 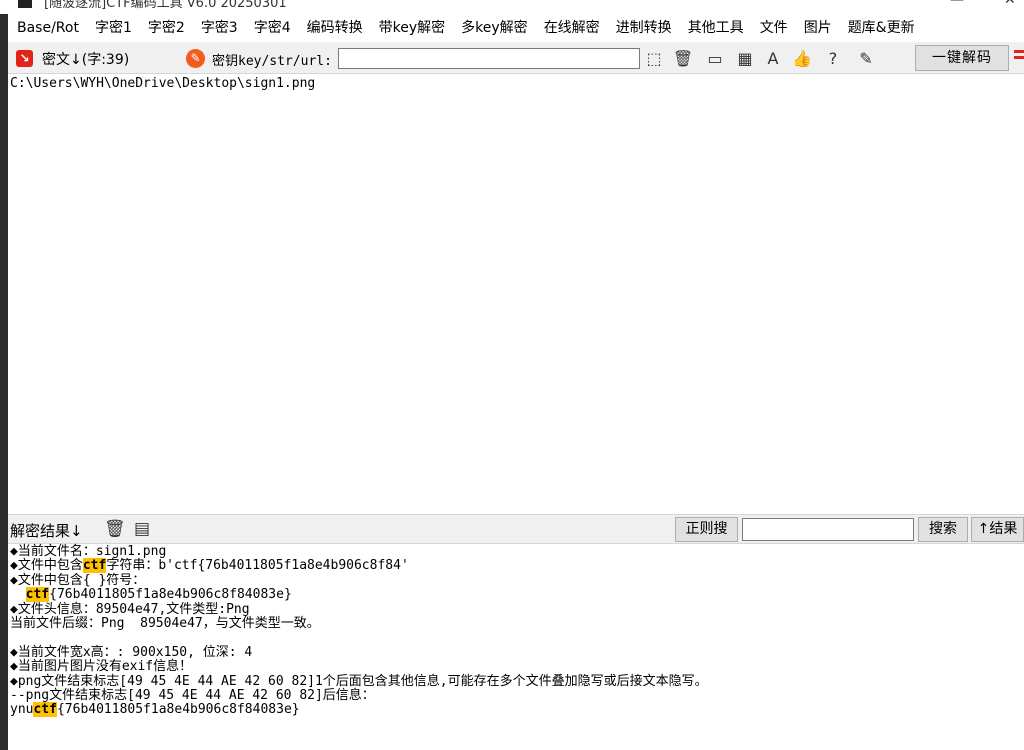 I want to click on search-button: 搜索, so click(x=943, y=529).